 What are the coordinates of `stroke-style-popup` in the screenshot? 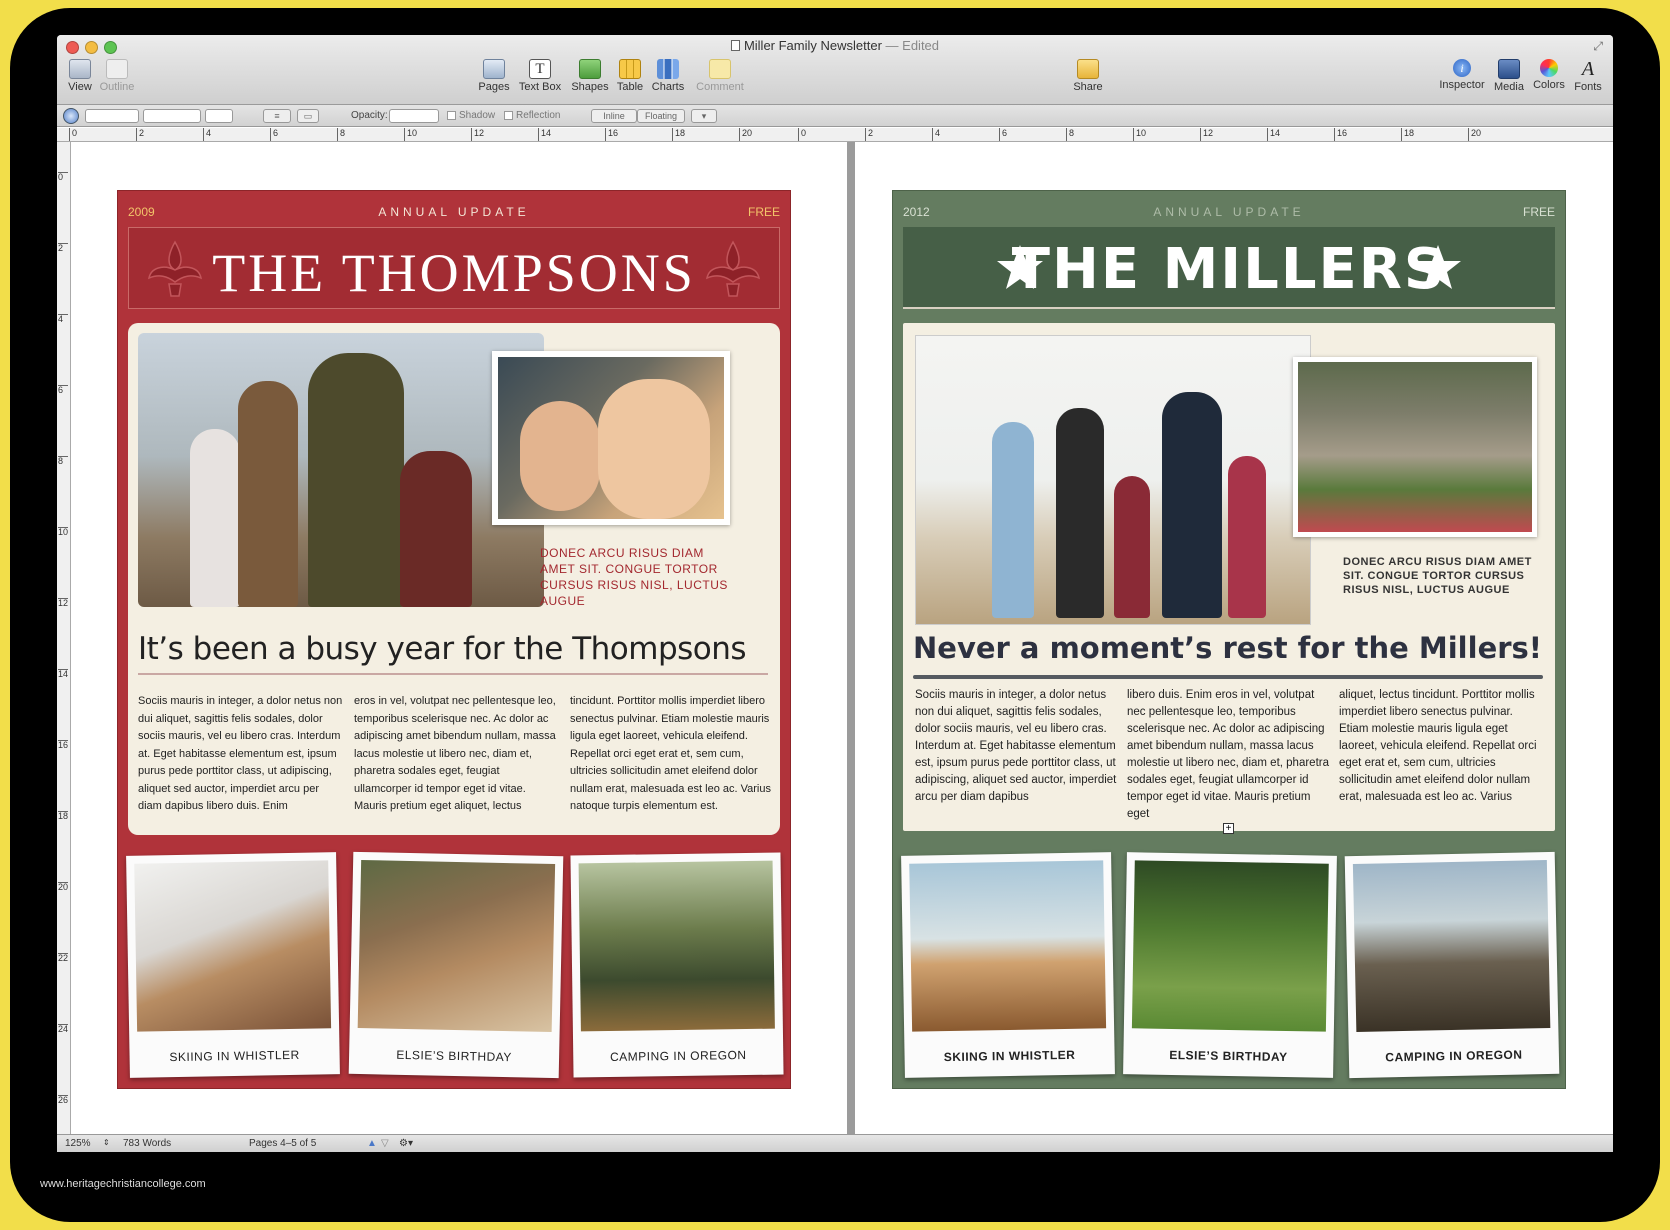 It's located at (112, 116).